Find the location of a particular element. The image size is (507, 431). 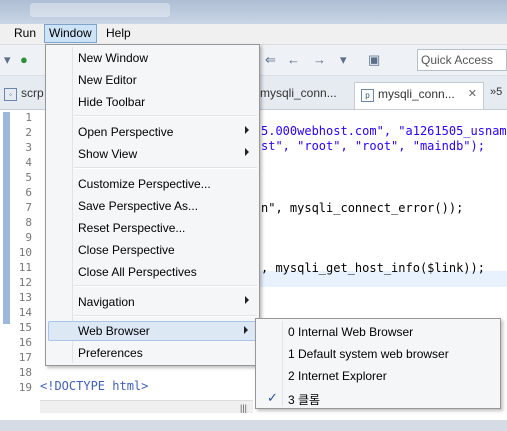

quick-access-input: Quick Access is located at coordinates (462, 60).